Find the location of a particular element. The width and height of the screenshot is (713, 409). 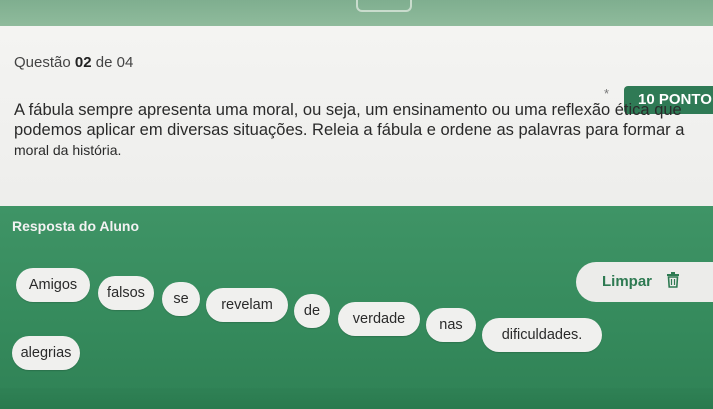

word-chip: falsos is located at coordinates (126, 293).